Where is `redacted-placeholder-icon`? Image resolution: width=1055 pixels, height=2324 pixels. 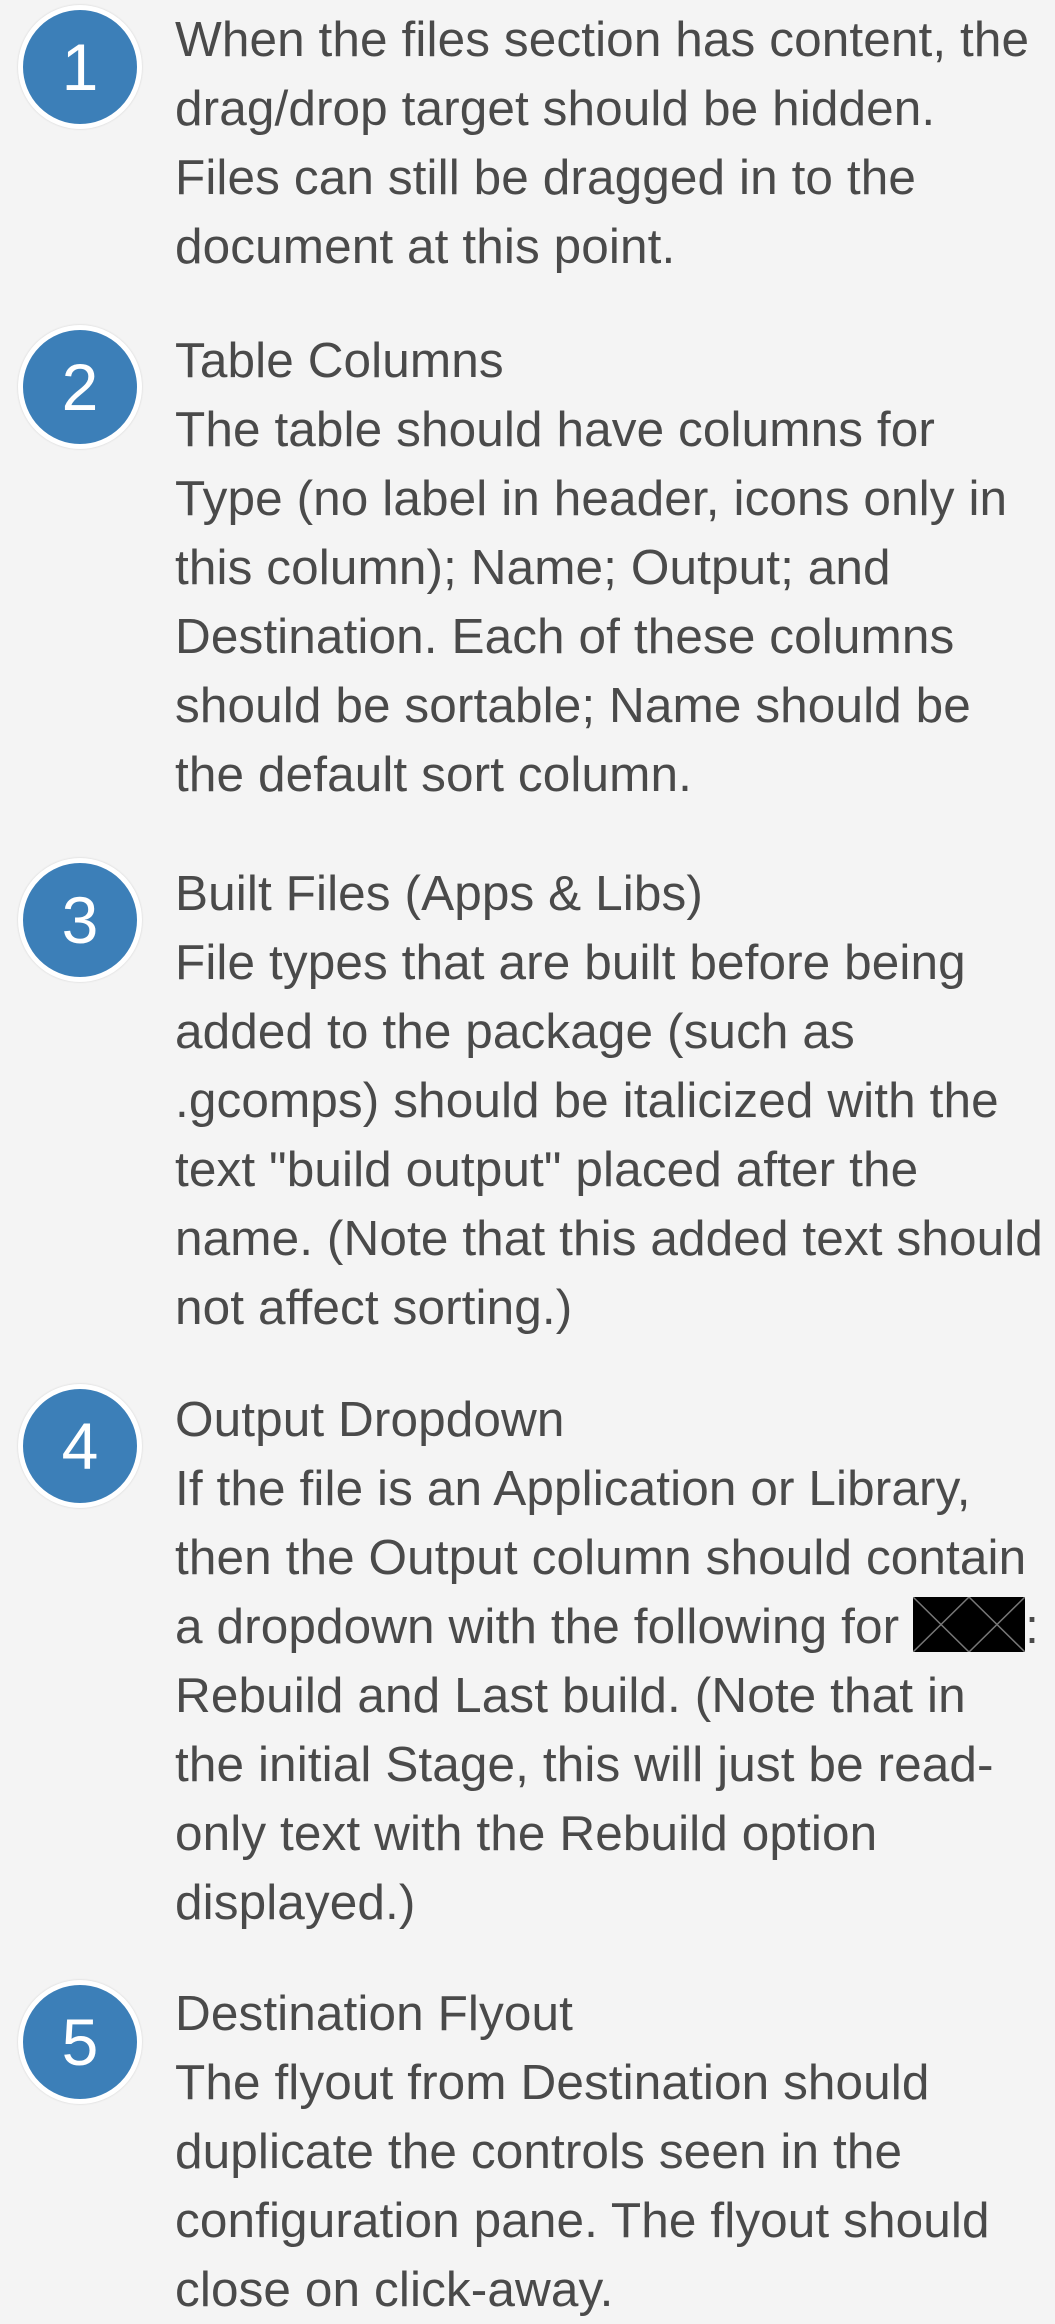 redacted-placeholder-icon is located at coordinates (969, 1624).